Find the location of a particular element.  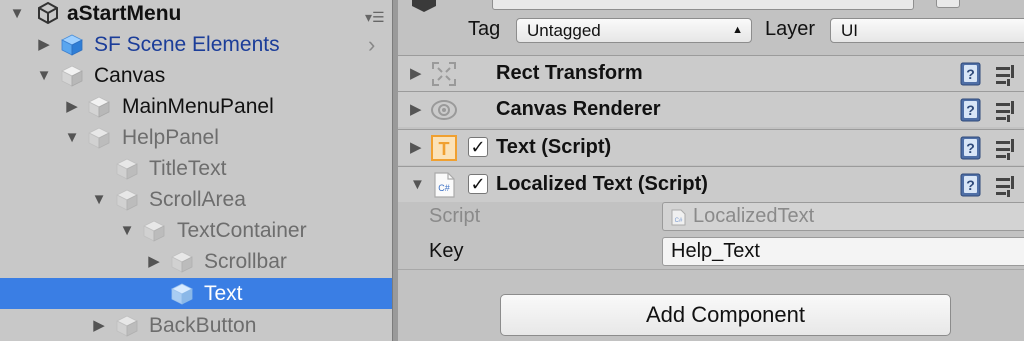

foldout-arrow-icon: ▼ is located at coordinates (417, 184).